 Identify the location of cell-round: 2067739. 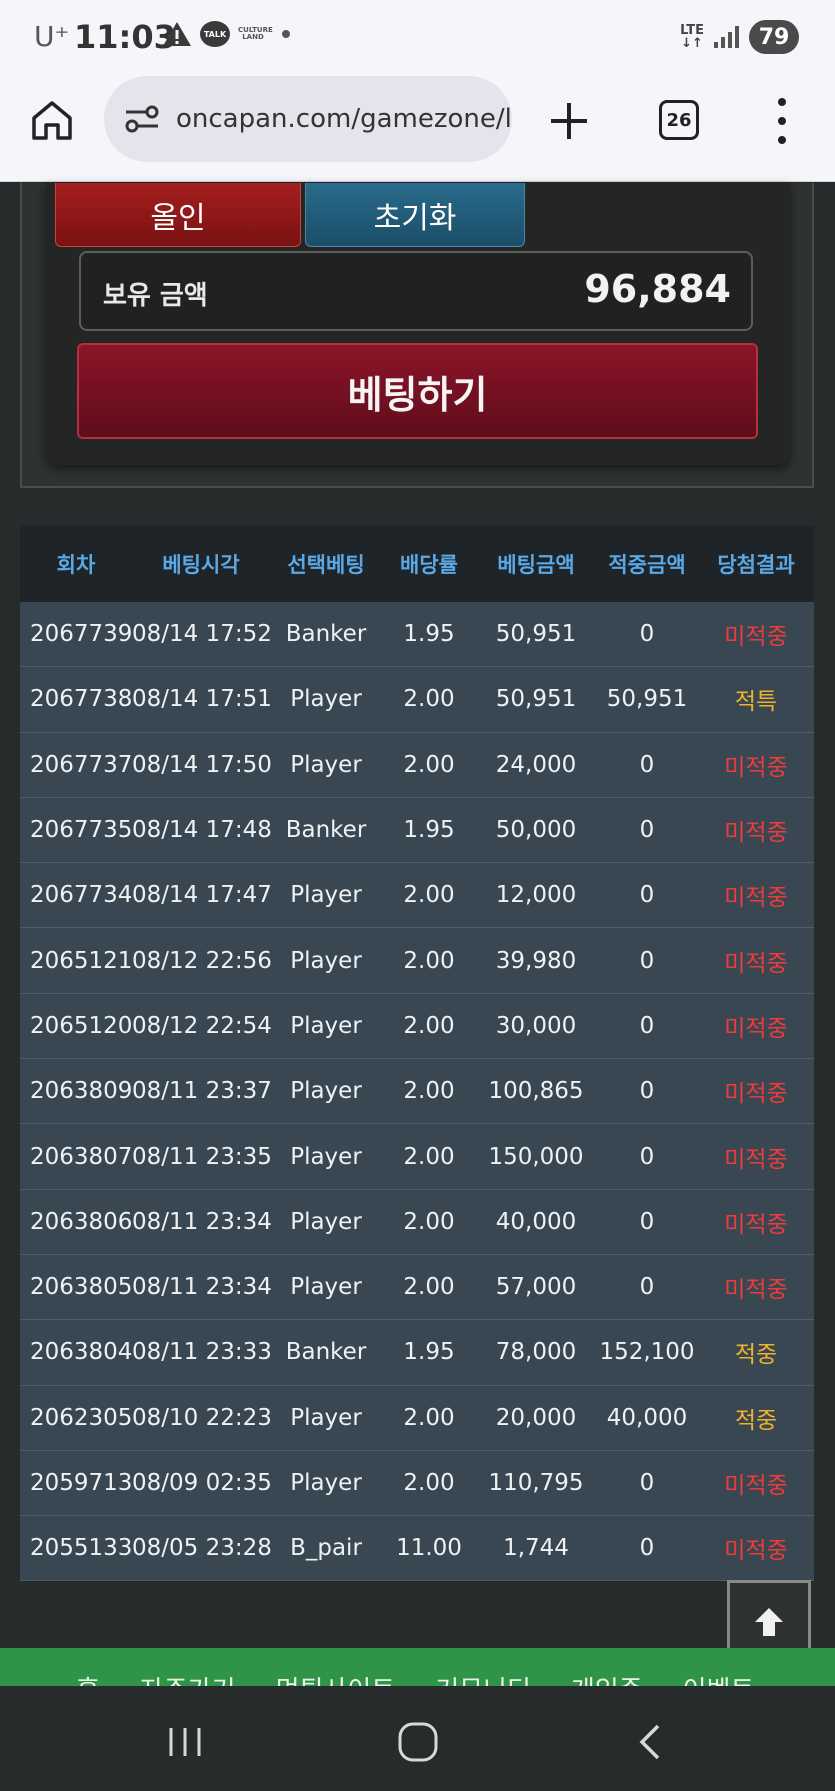
(81, 634).